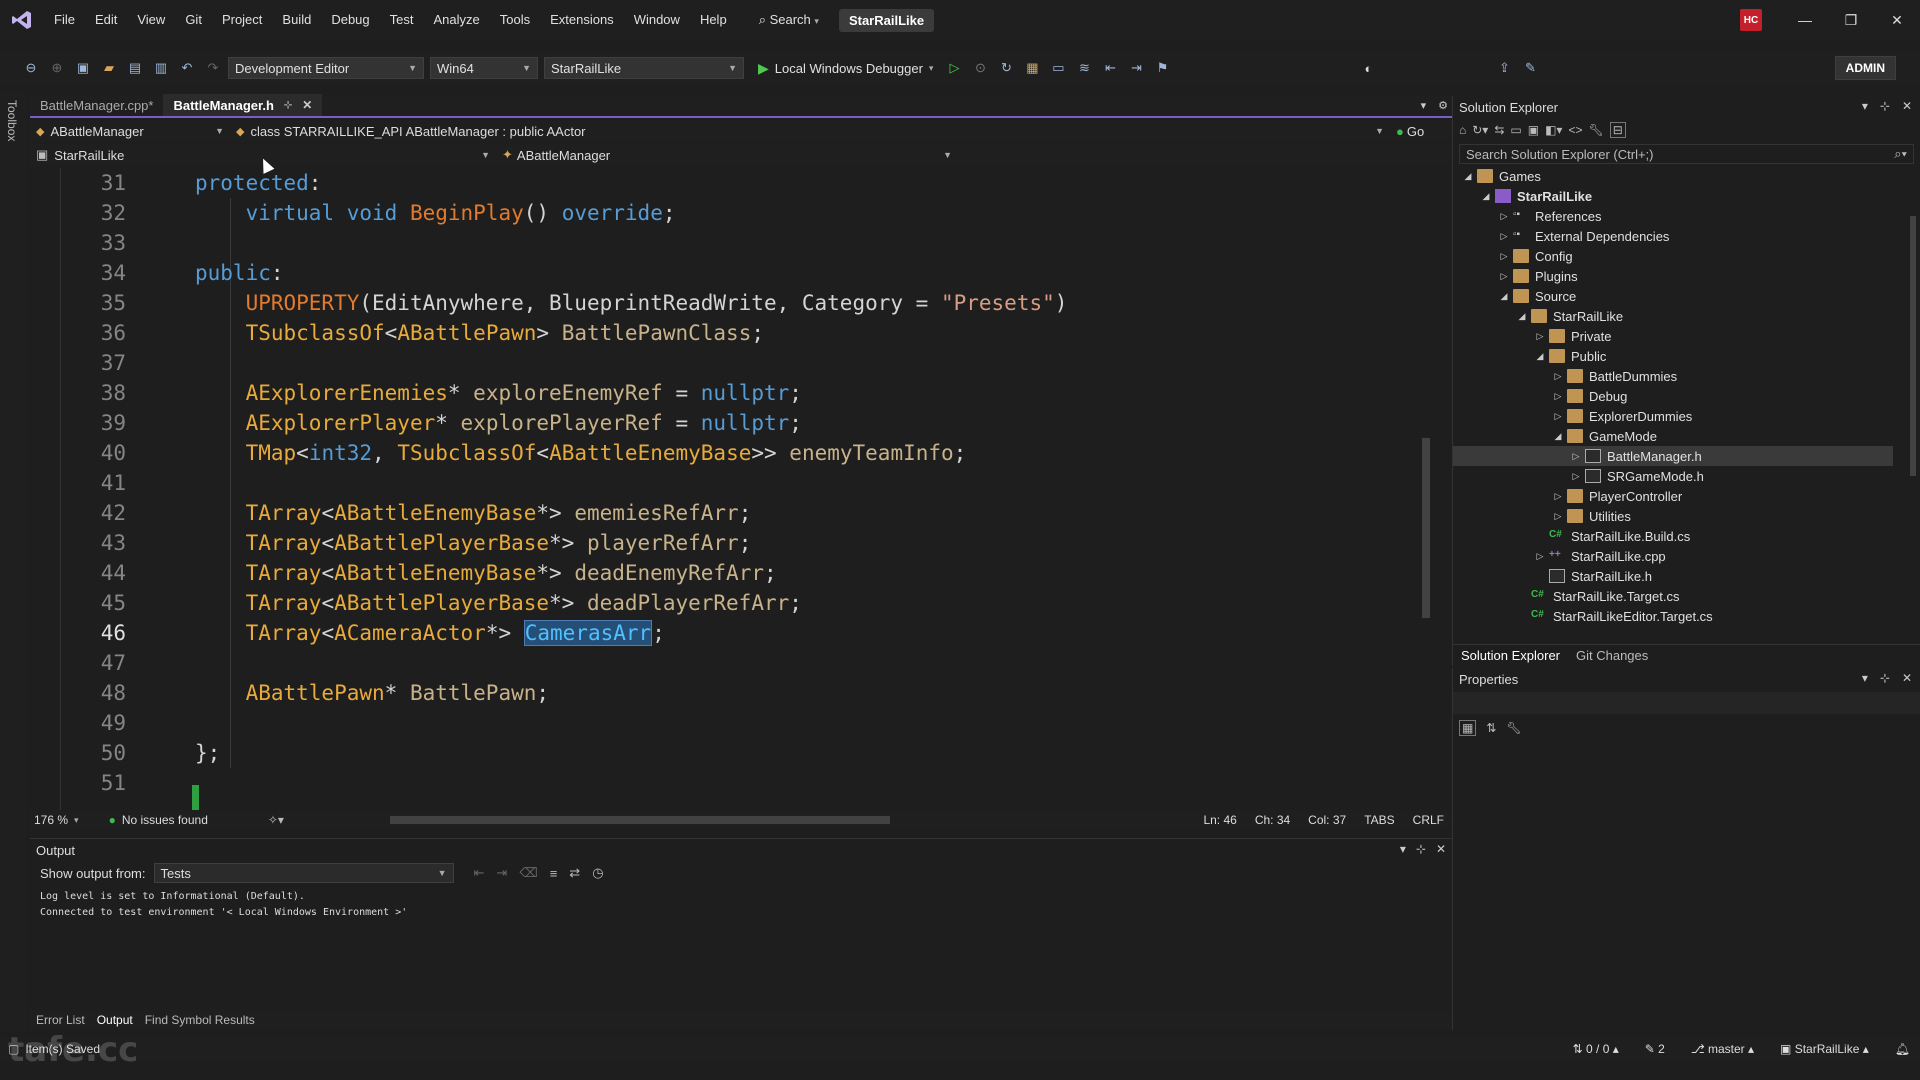  Describe the element at coordinates (51, 820) in the screenshot. I see `zoom-level: 176 %` at that location.